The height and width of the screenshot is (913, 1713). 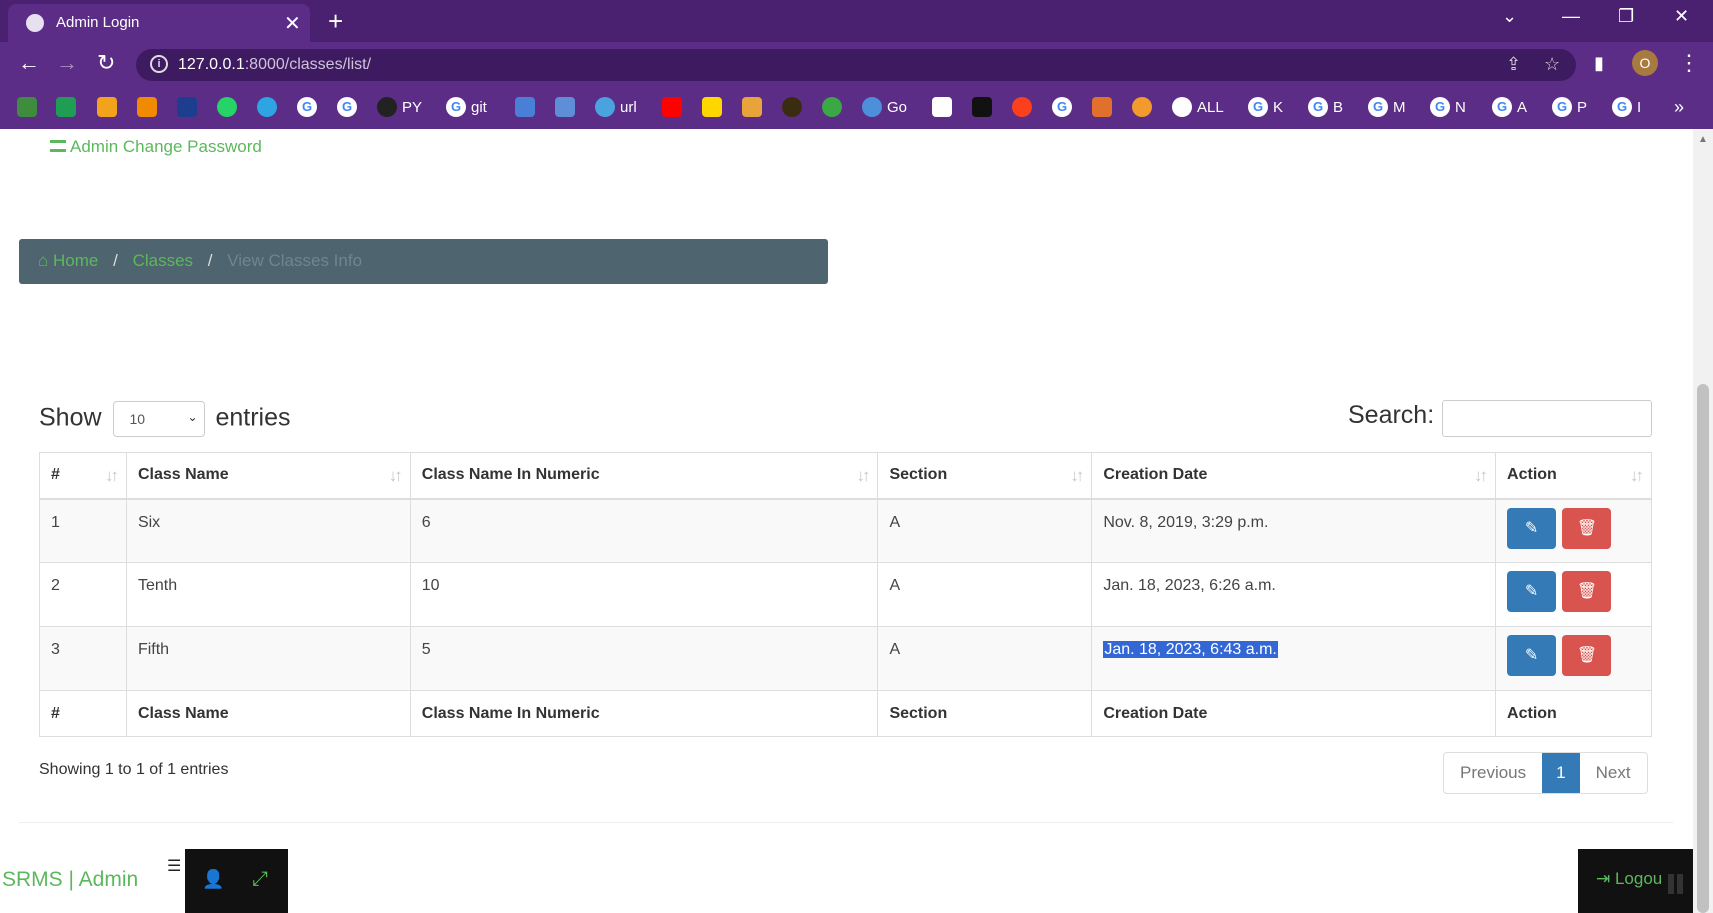 I want to click on column-header-numeric: Class Name In Numeric ↓↑, so click(x=644, y=476).